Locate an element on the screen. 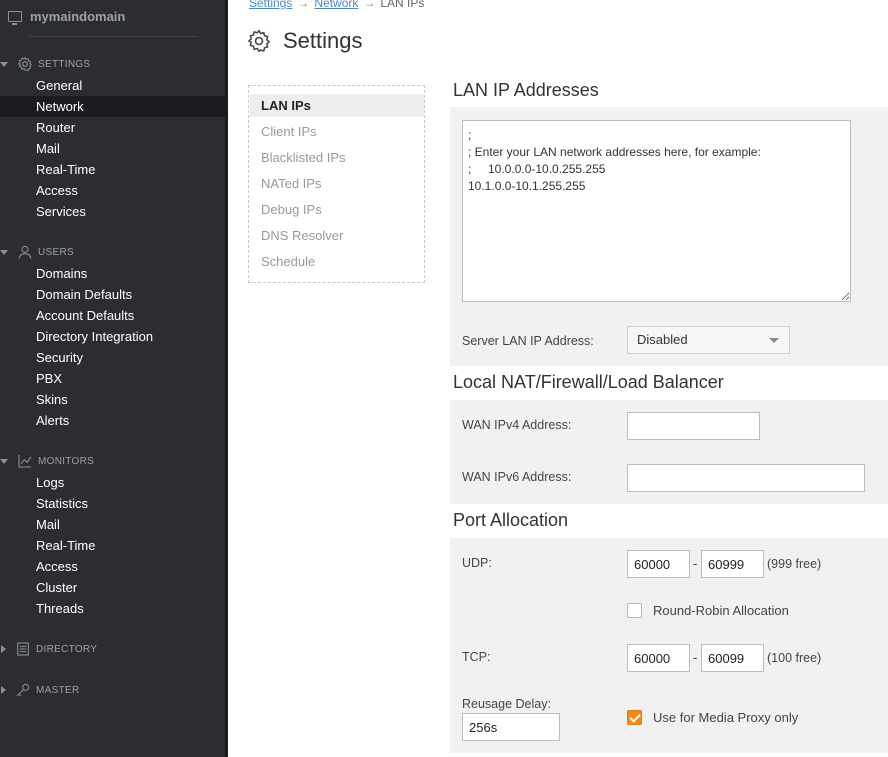  page-header: Settings is located at coordinates (305, 41).